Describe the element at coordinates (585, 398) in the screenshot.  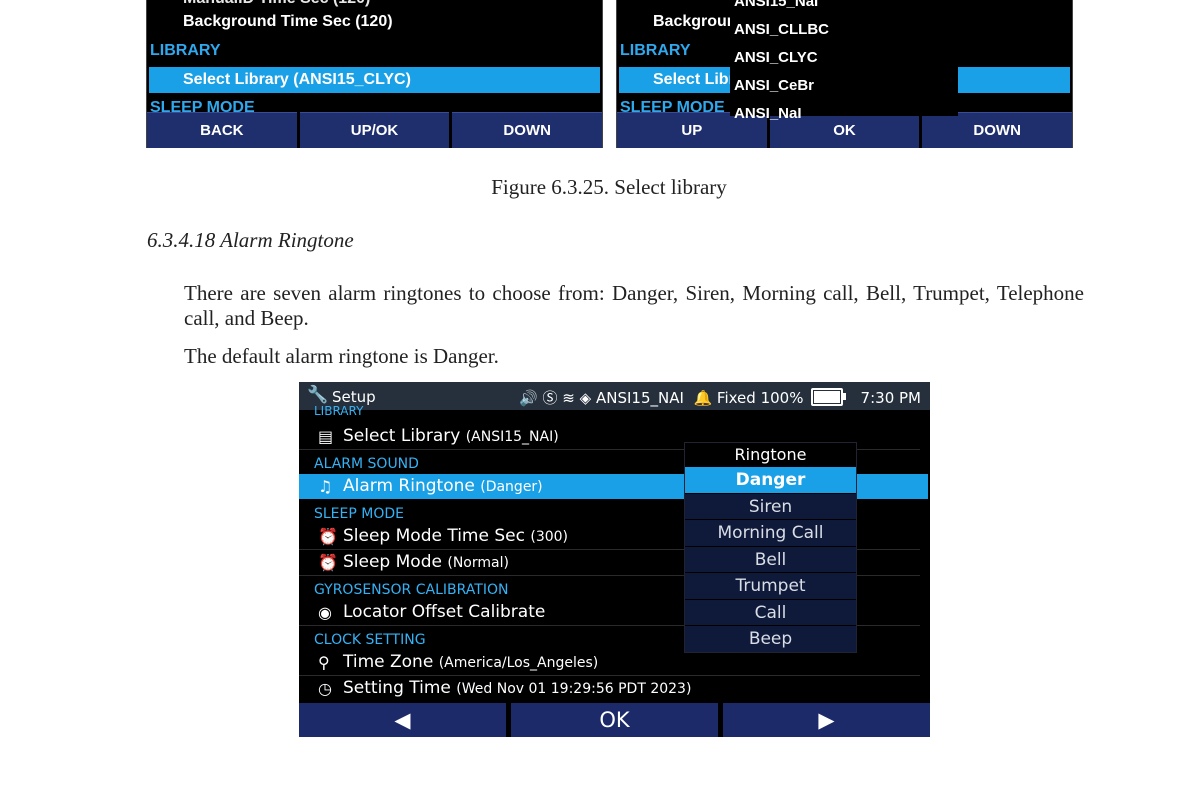
I see `layers-icon: ◈` at that location.